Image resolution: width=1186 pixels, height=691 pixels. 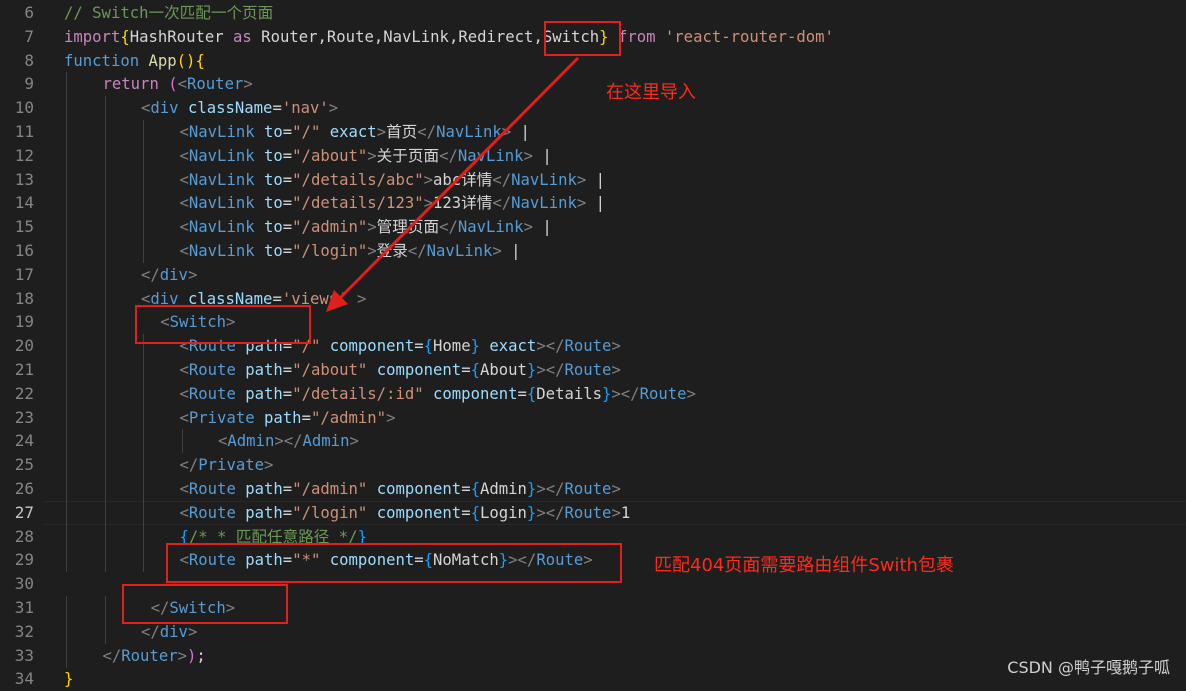 What do you see at coordinates (1088, 667) in the screenshot?
I see `watermark: CSDN @鸭子嘎鹅子呱` at bounding box center [1088, 667].